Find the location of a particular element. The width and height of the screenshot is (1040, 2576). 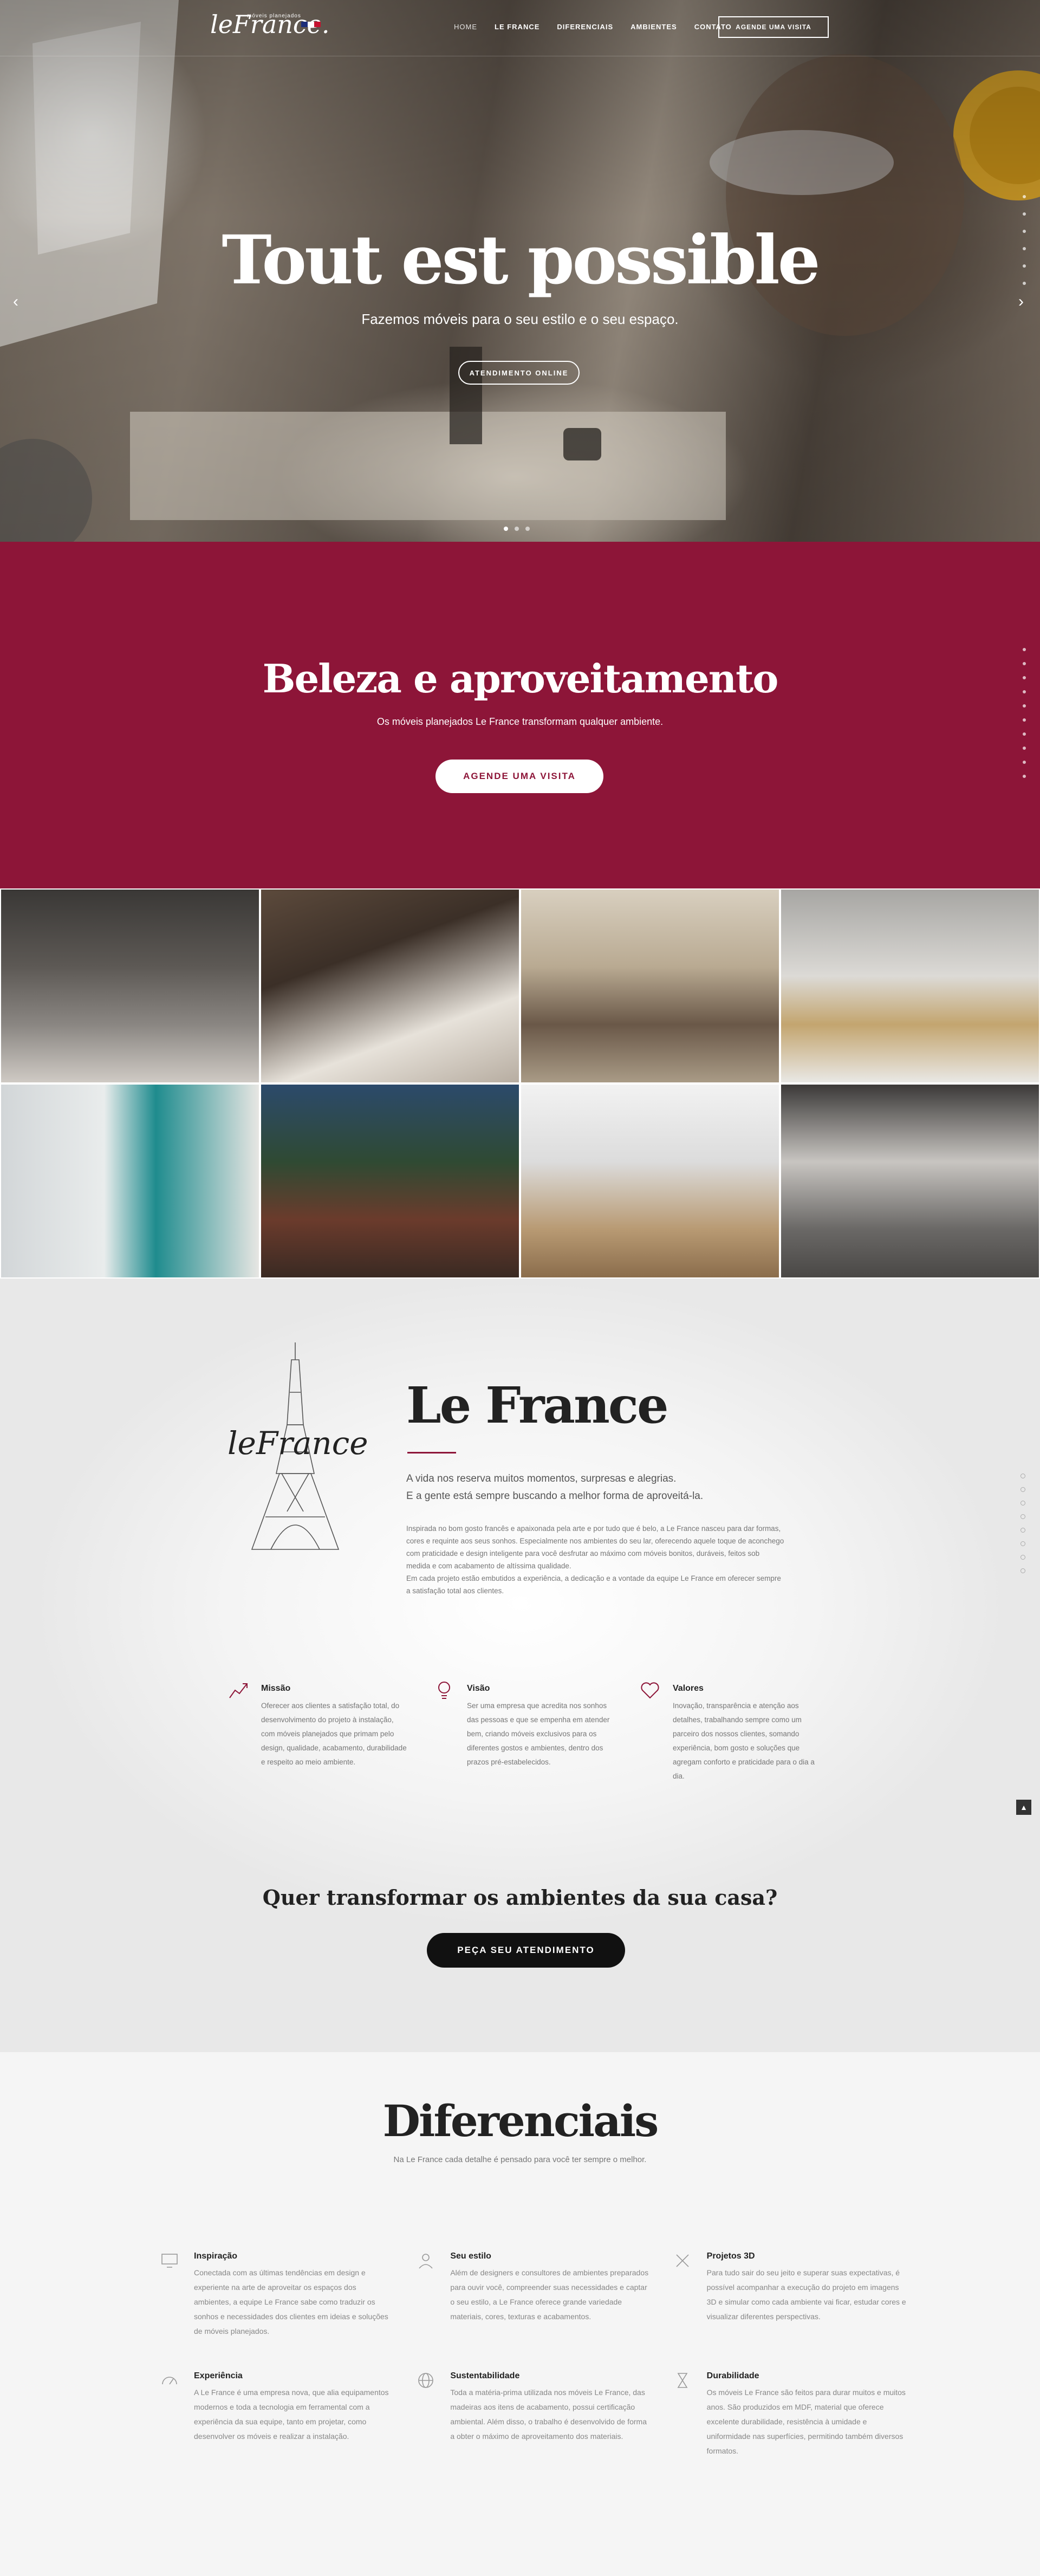

gallery-image-office is located at coordinates (650, 1181).